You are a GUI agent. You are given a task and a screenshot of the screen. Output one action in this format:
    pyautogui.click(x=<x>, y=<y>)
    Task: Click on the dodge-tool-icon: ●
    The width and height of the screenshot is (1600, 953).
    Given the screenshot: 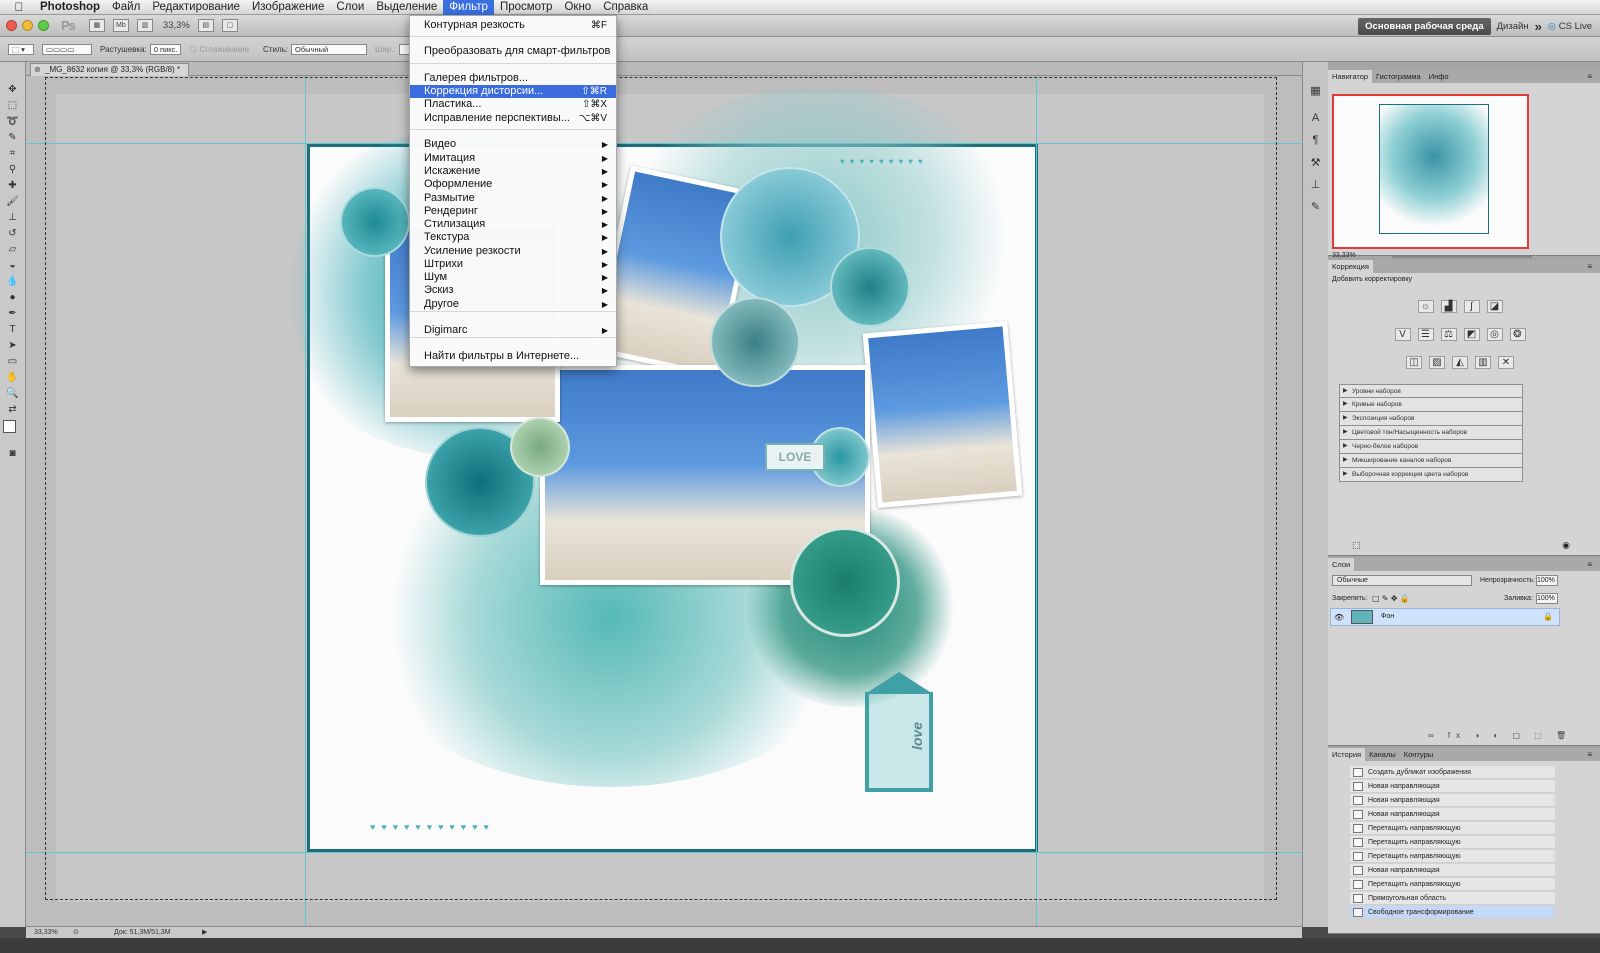 What is the action you would take?
    pyautogui.click(x=13, y=297)
    